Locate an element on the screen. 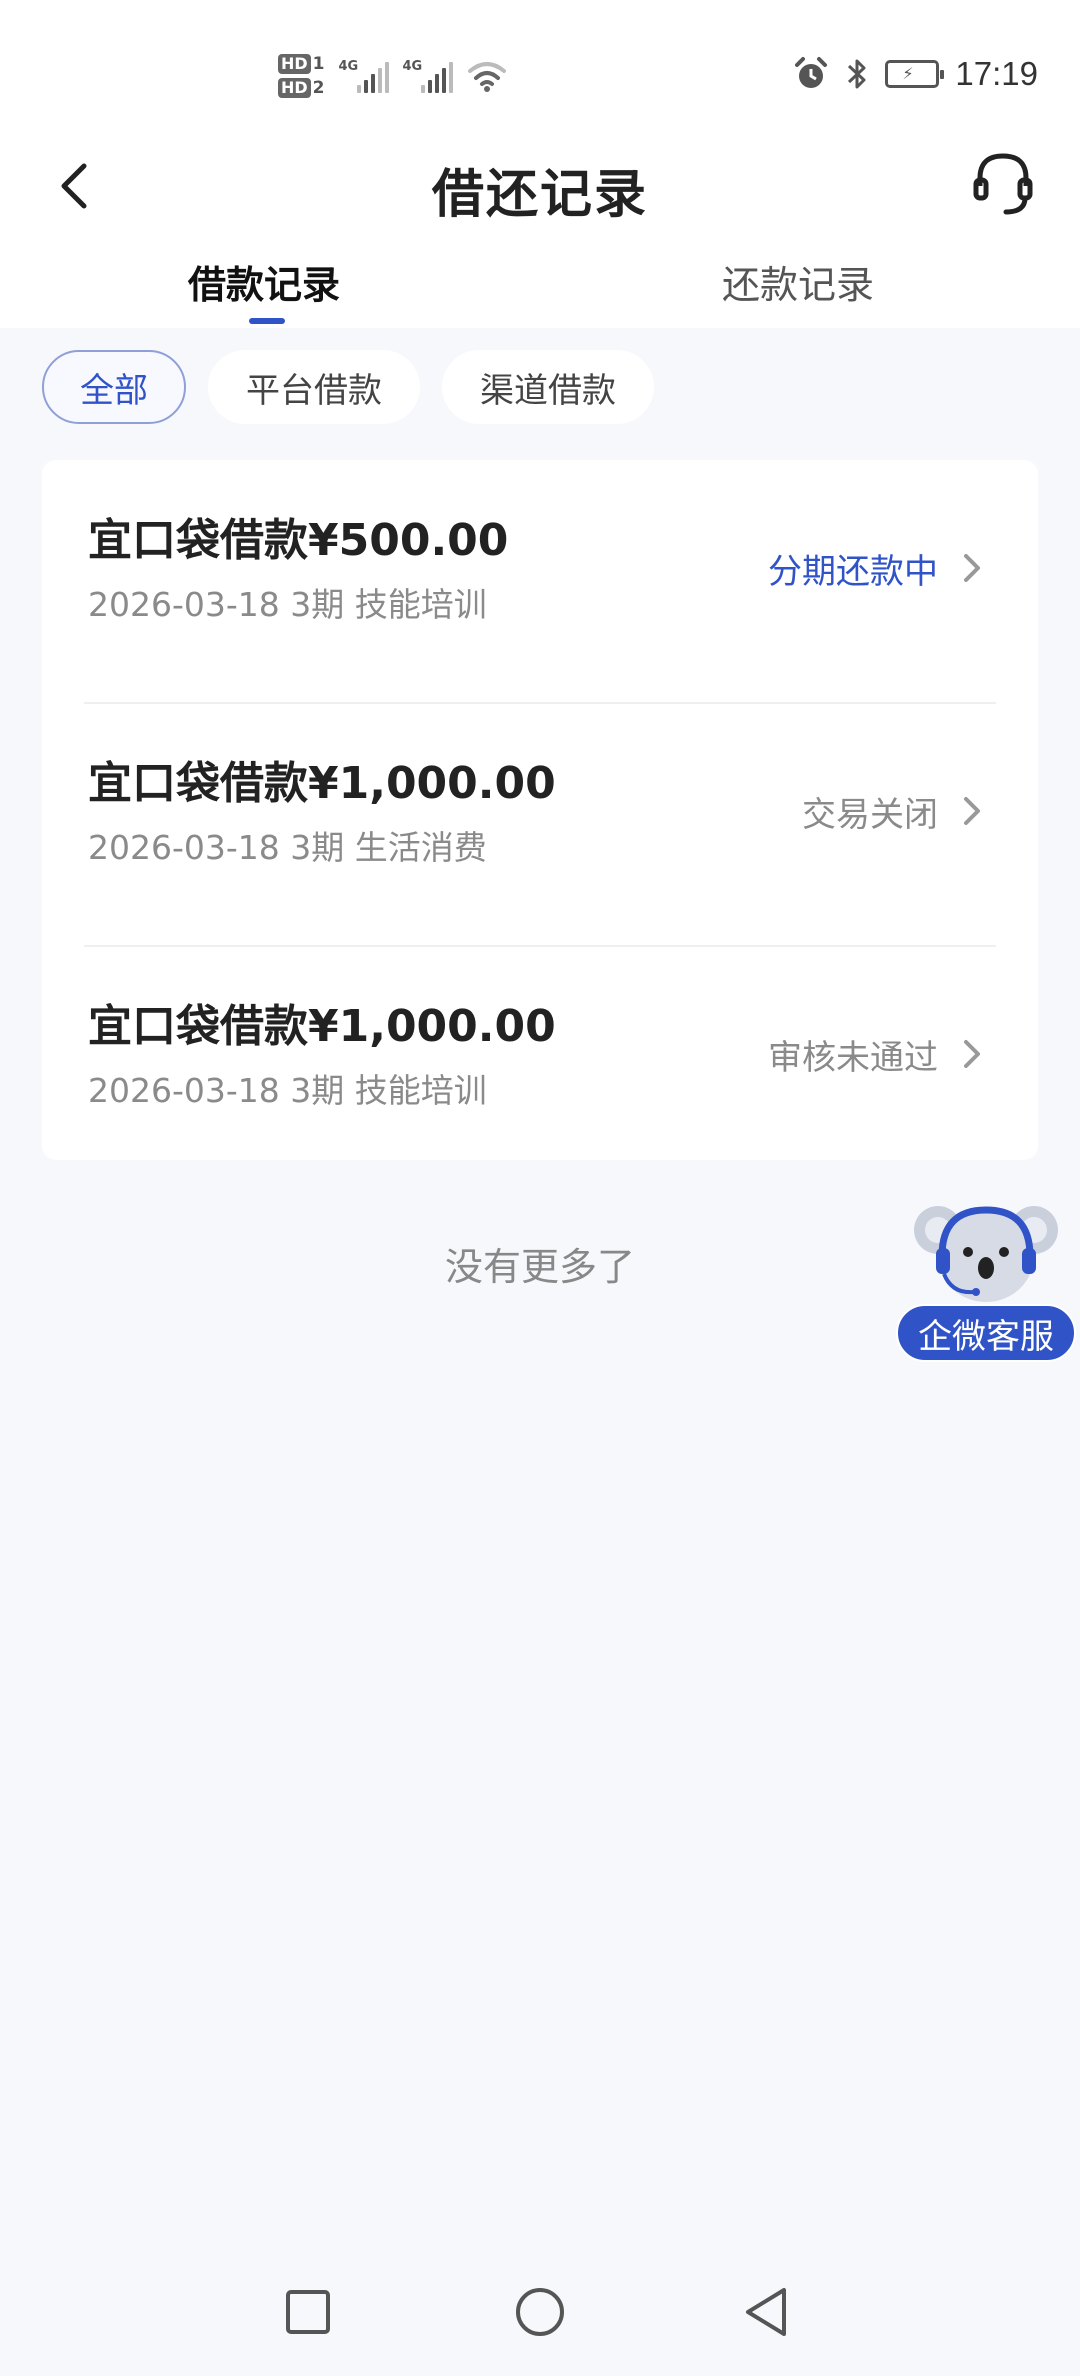 This screenshot has width=1080, height=2376. filter-chip-all: 全部 is located at coordinates (114, 387).